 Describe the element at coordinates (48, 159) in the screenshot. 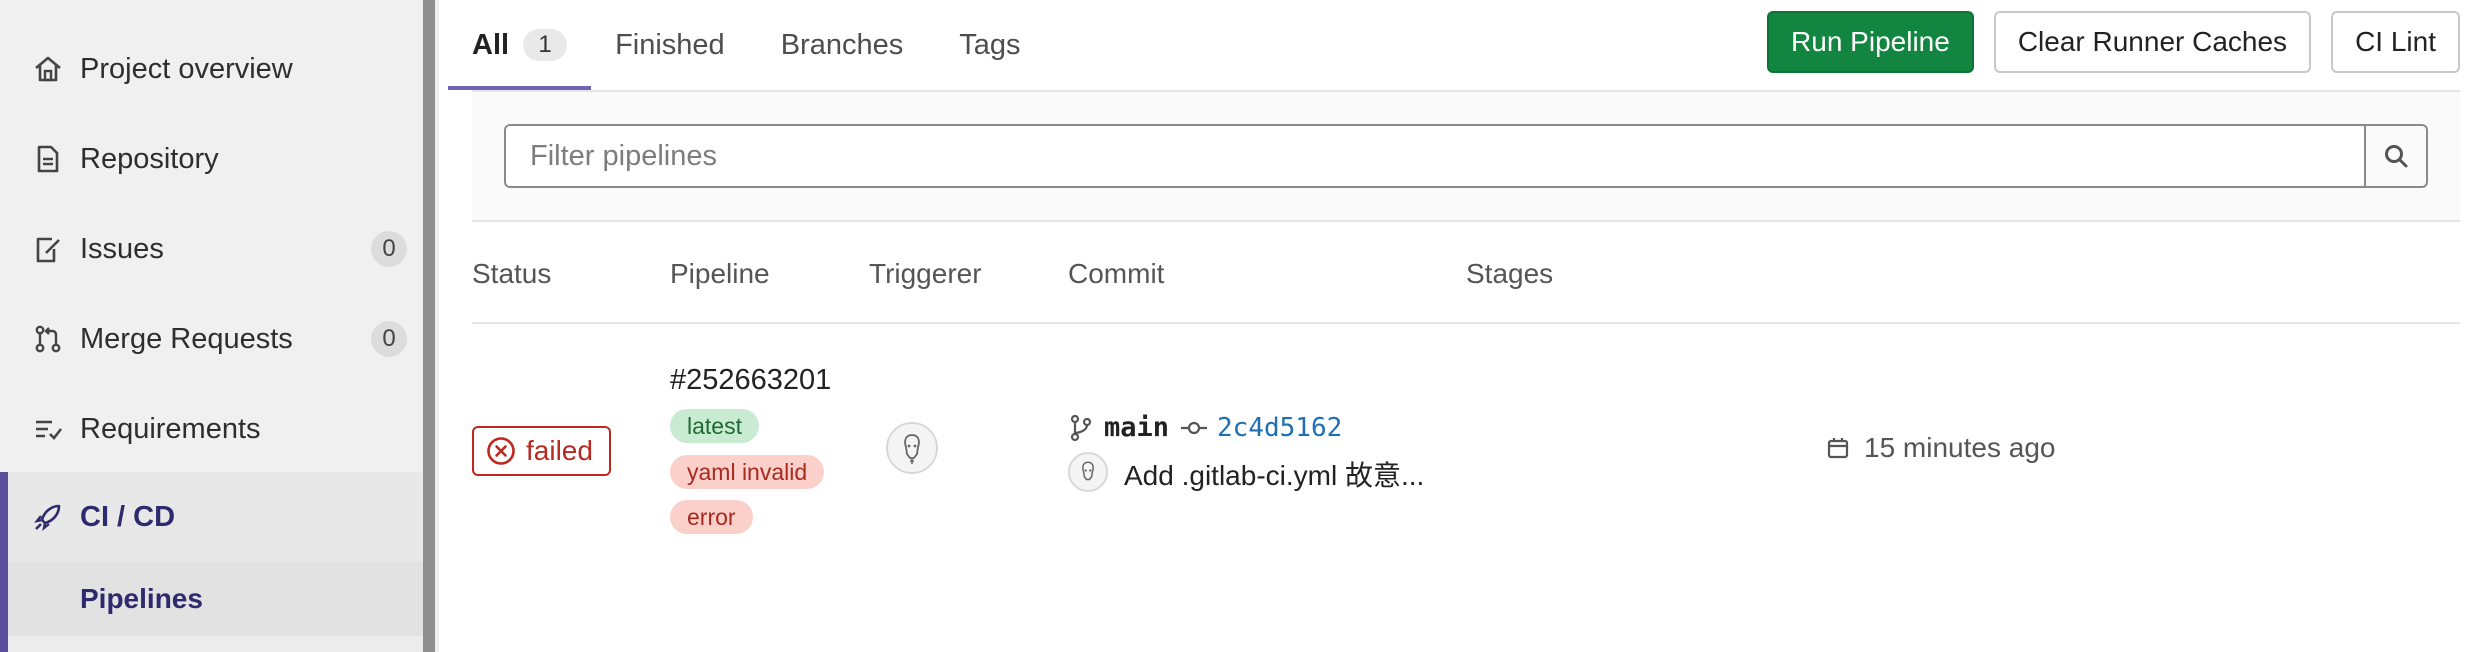

I see `document-icon` at that location.